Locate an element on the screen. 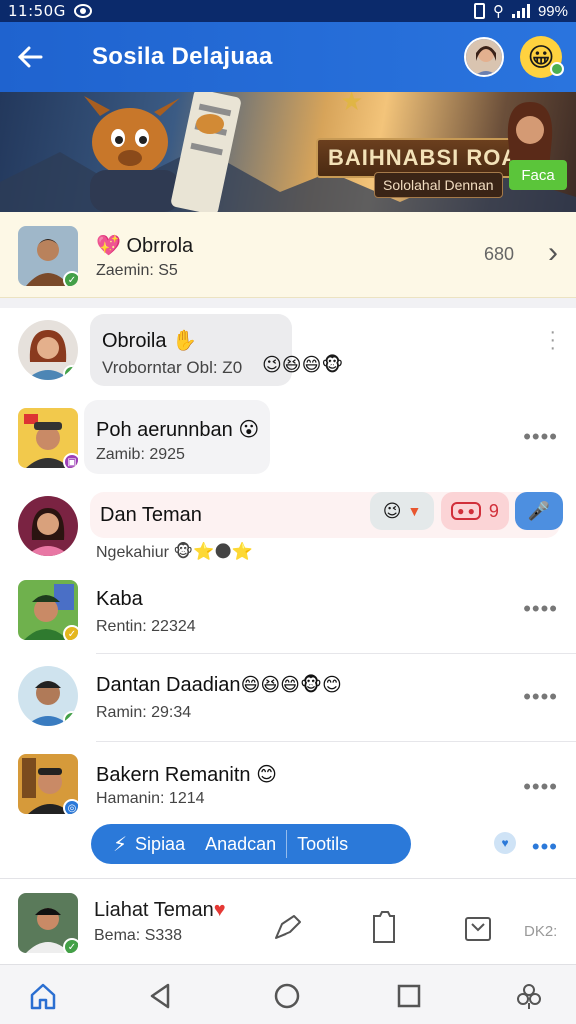 The height and width of the screenshot is (1024, 576). apps-icon is located at coordinates (529, 996).